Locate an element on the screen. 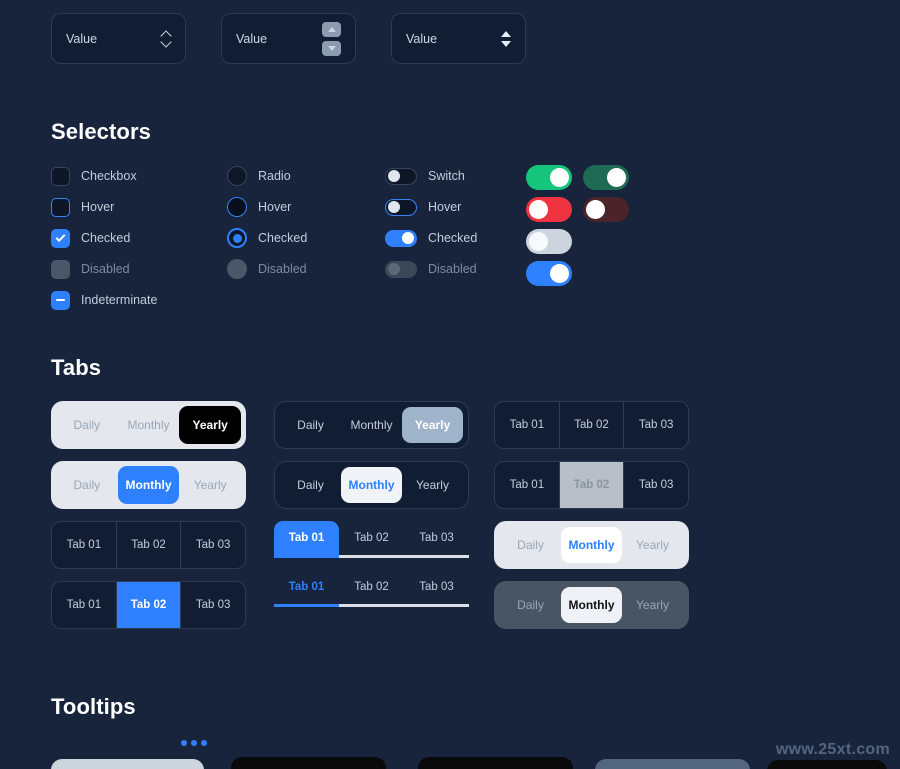 The height and width of the screenshot is (769, 900). checkbox-default-row: Checkbox is located at coordinates (104, 176).